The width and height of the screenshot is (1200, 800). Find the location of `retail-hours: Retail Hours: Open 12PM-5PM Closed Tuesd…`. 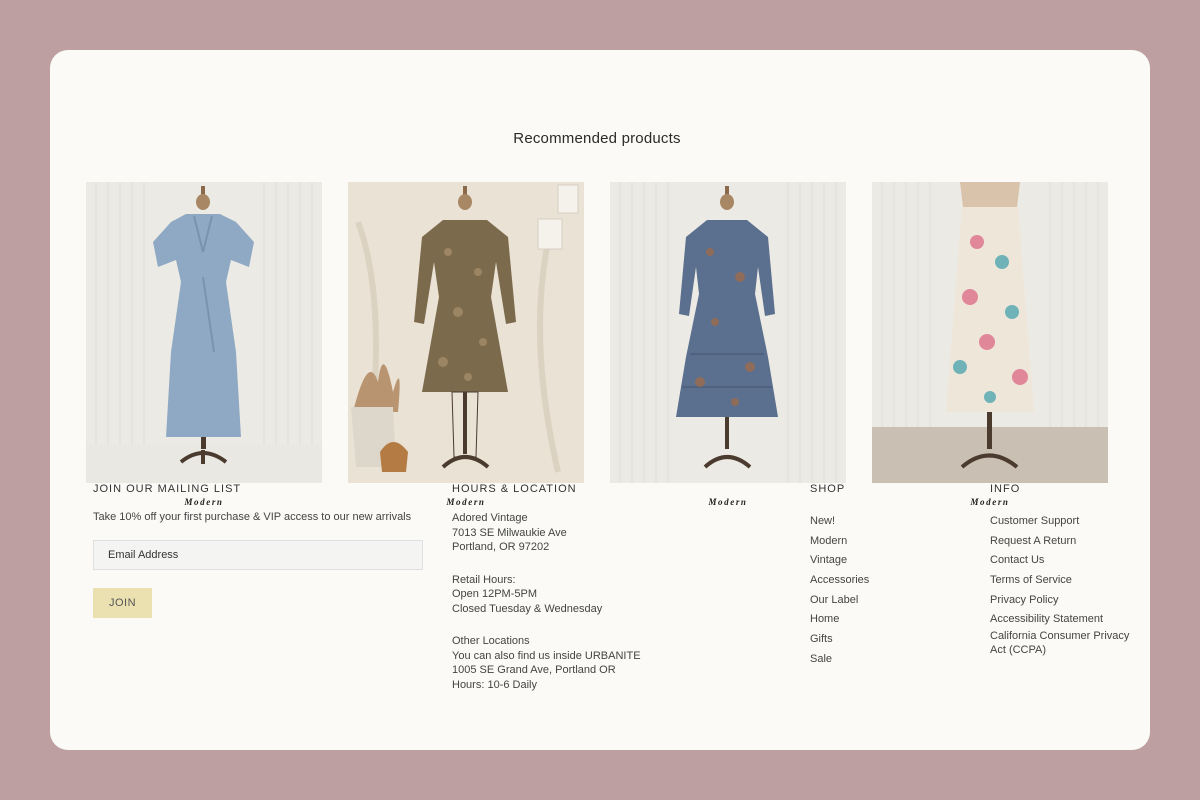

retail-hours: Retail Hours: Open 12PM-5PM Closed Tuesd… is located at coordinates (546, 595).